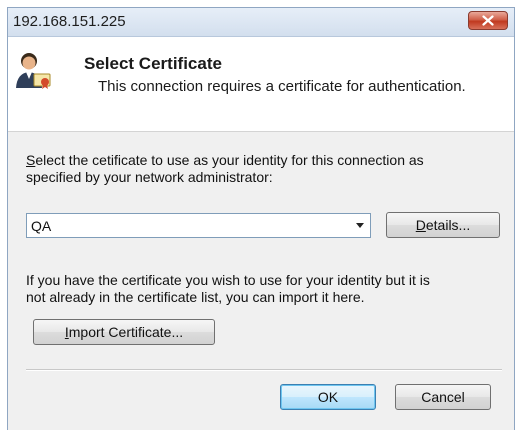  Describe the element at coordinates (261, 22) in the screenshot. I see `title-bar: 192.168.151.225` at that location.